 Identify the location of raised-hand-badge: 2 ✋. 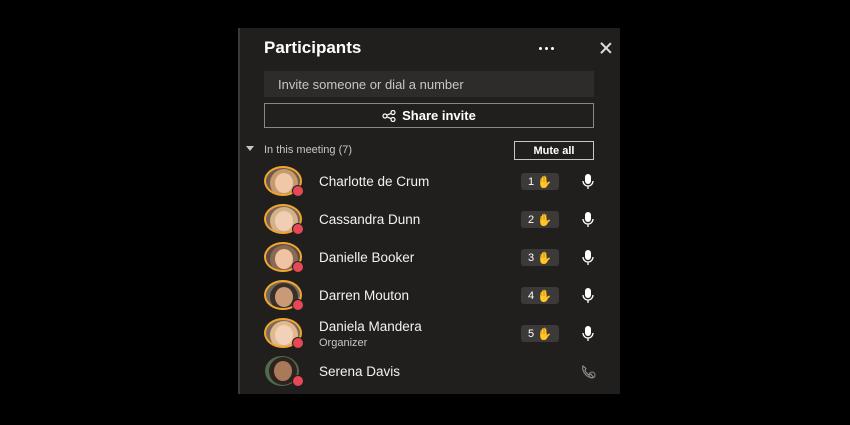
(540, 219).